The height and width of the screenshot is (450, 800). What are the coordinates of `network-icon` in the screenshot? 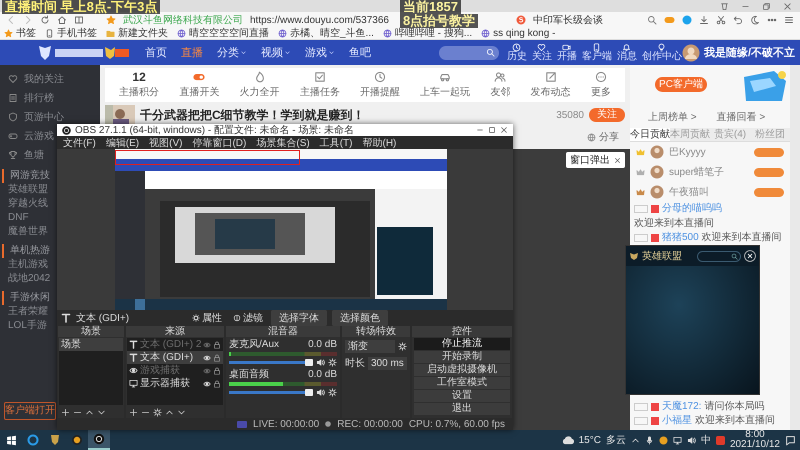 It's located at (677, 440).